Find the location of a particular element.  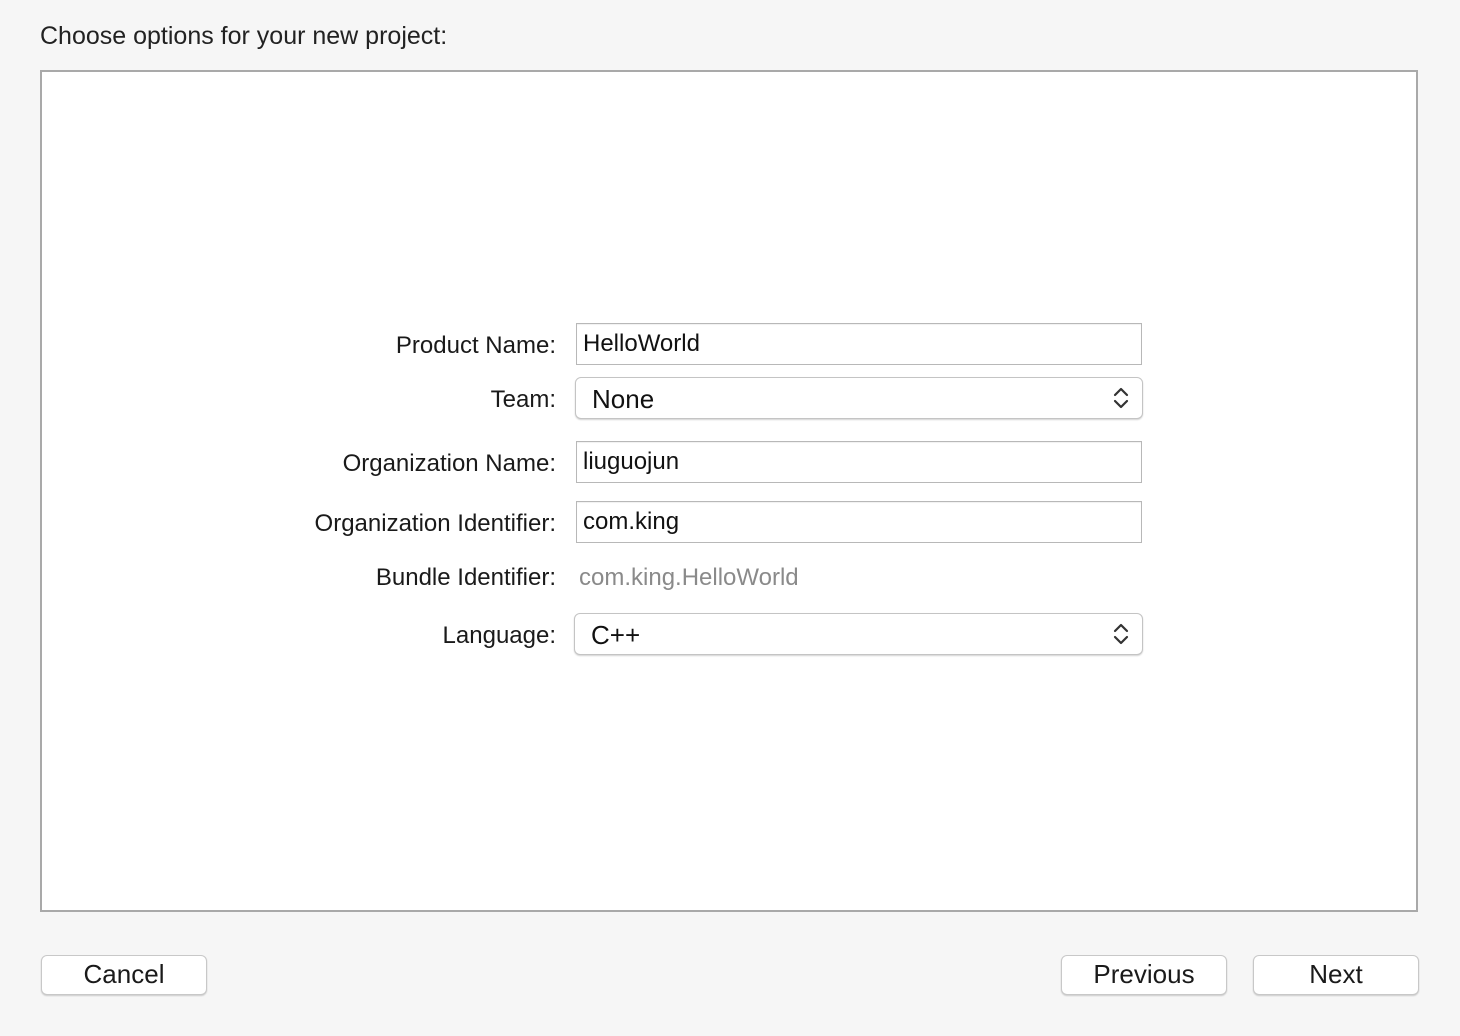

page-title: Choose options for your new project: is located at coordinates (244, 36).